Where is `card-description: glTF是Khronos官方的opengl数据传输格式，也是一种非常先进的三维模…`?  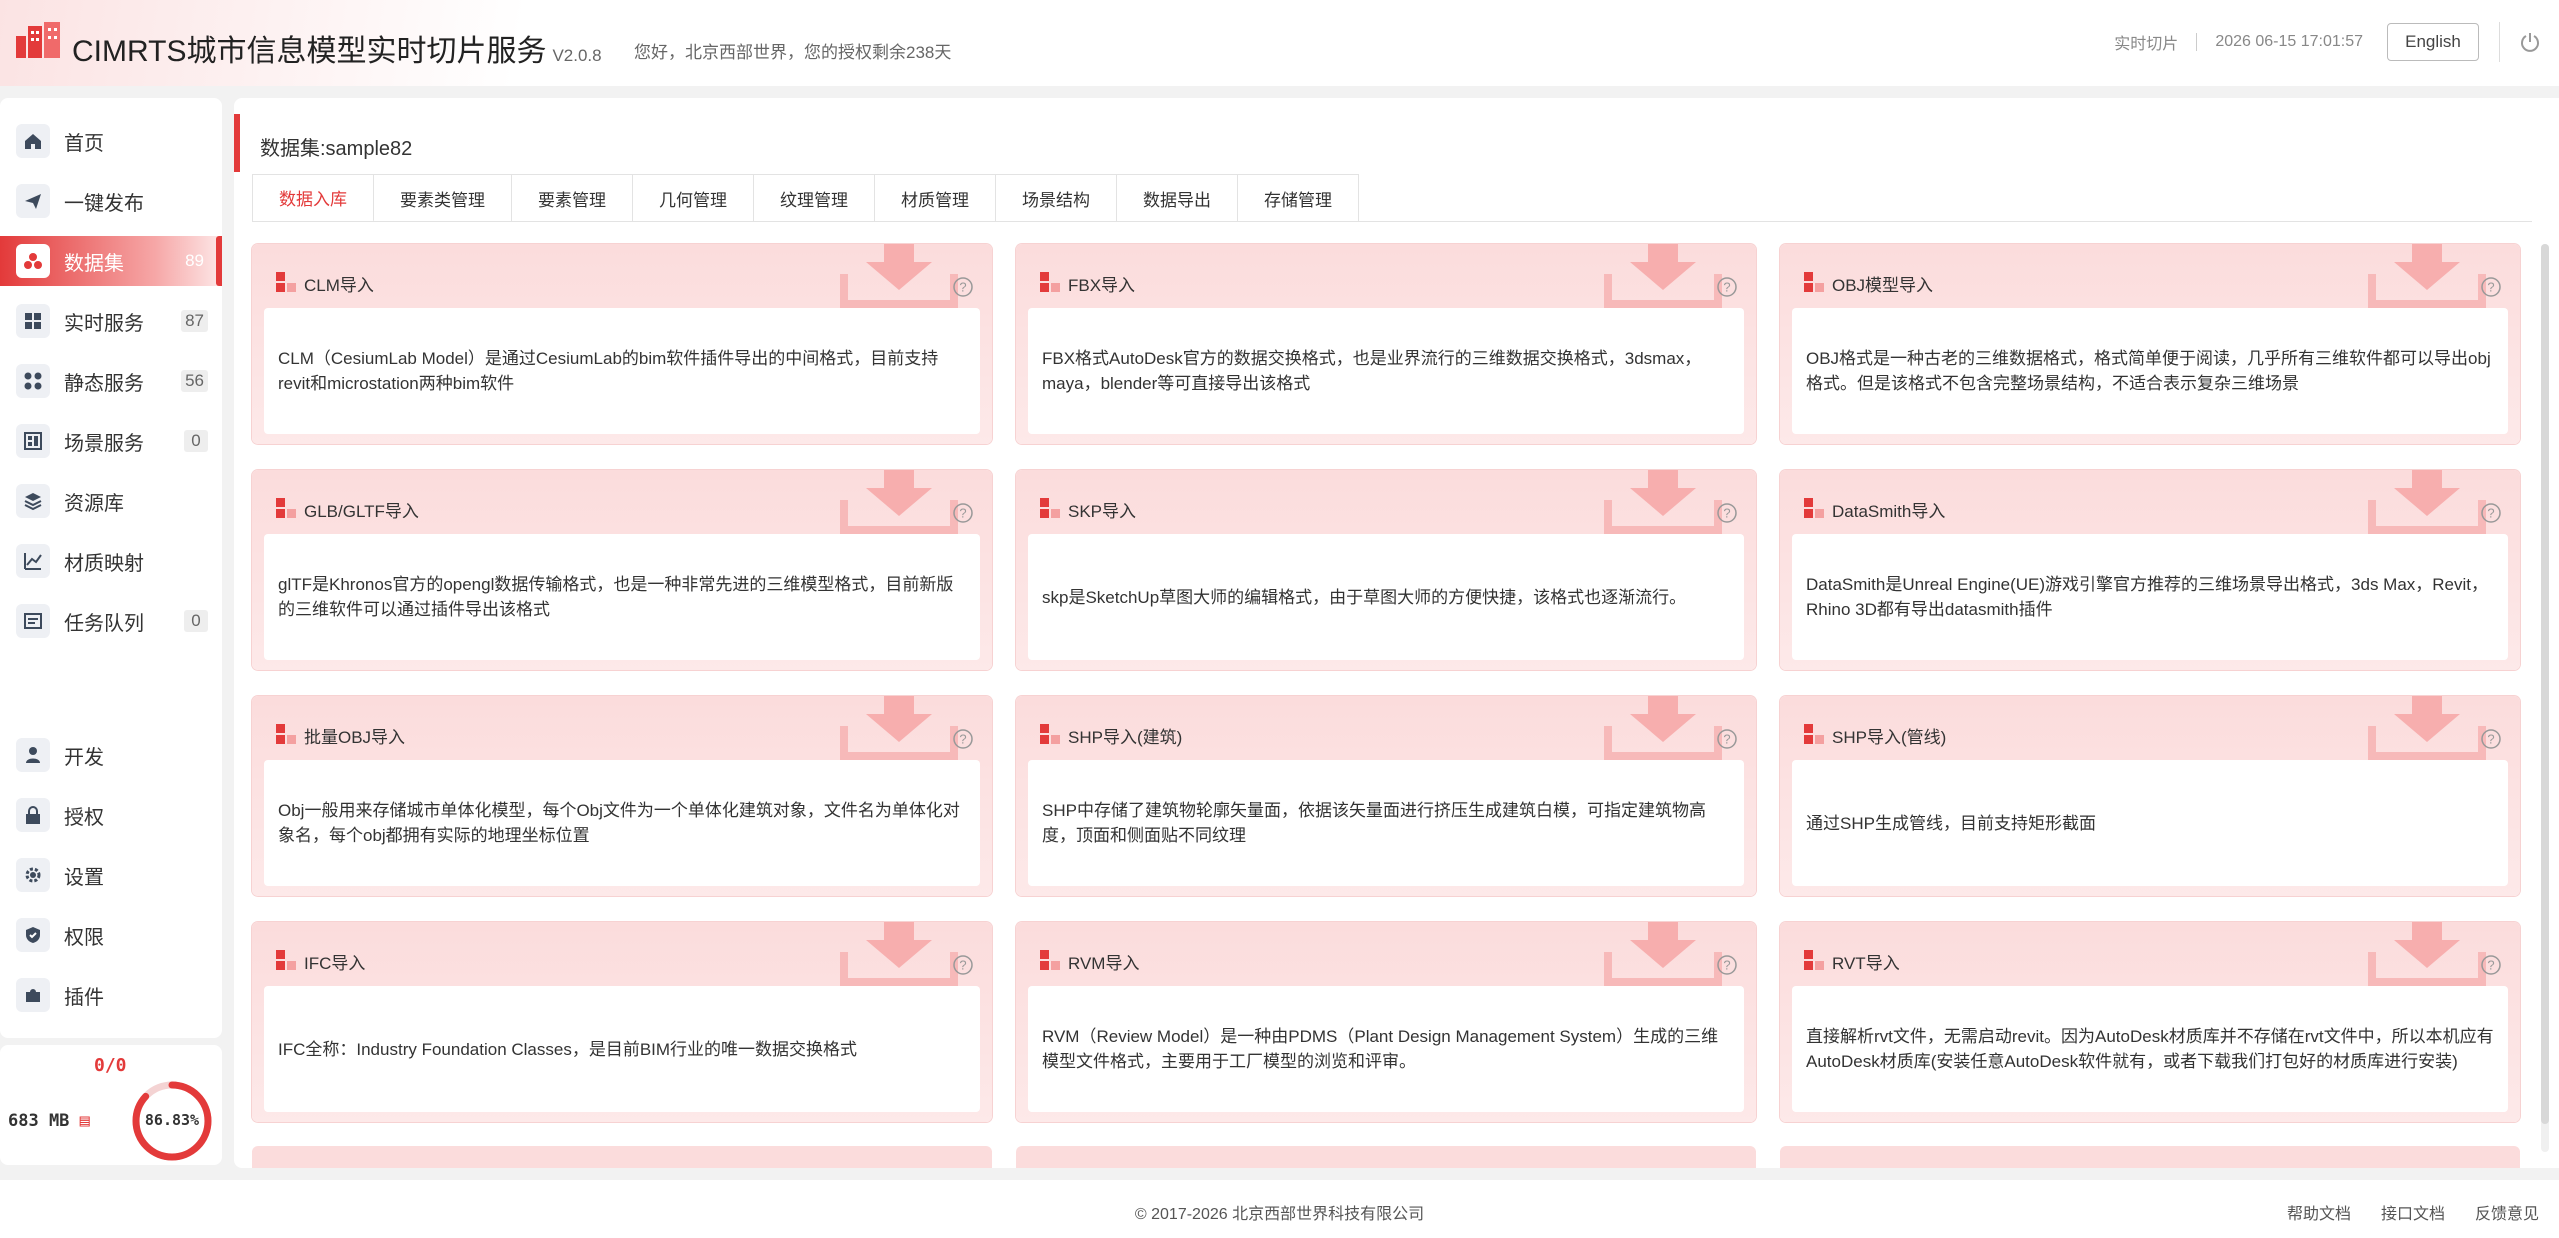
card-description: glTF是Khronos官方的opengl数据传输格式，也是一种非常先进的三维模… is located at coordinates (616, 597).